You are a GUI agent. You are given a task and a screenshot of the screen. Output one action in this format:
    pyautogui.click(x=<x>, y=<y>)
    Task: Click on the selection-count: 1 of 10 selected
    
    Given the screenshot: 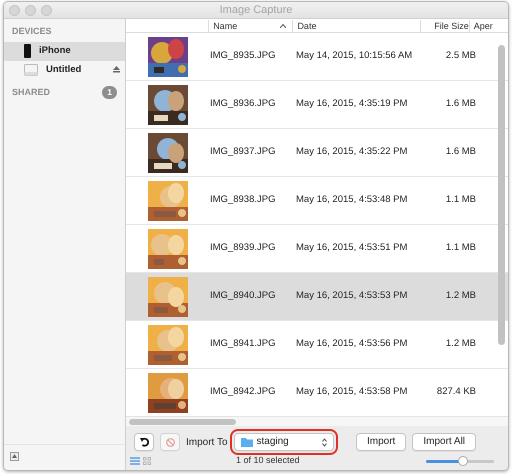 What is the action you would take?
    pyautogui.click(x=268, y=461)
    